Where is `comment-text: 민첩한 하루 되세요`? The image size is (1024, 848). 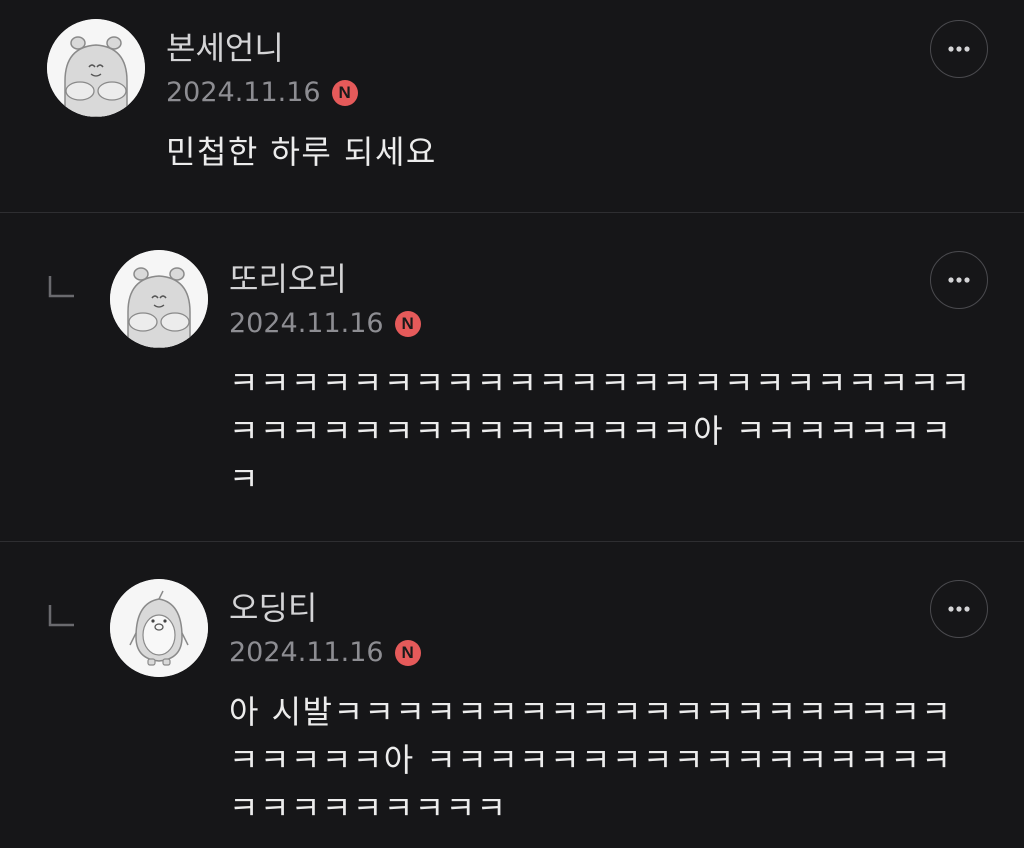 comment-text: 민첩한 하루 되세요 is located at coordinates (301, 152).